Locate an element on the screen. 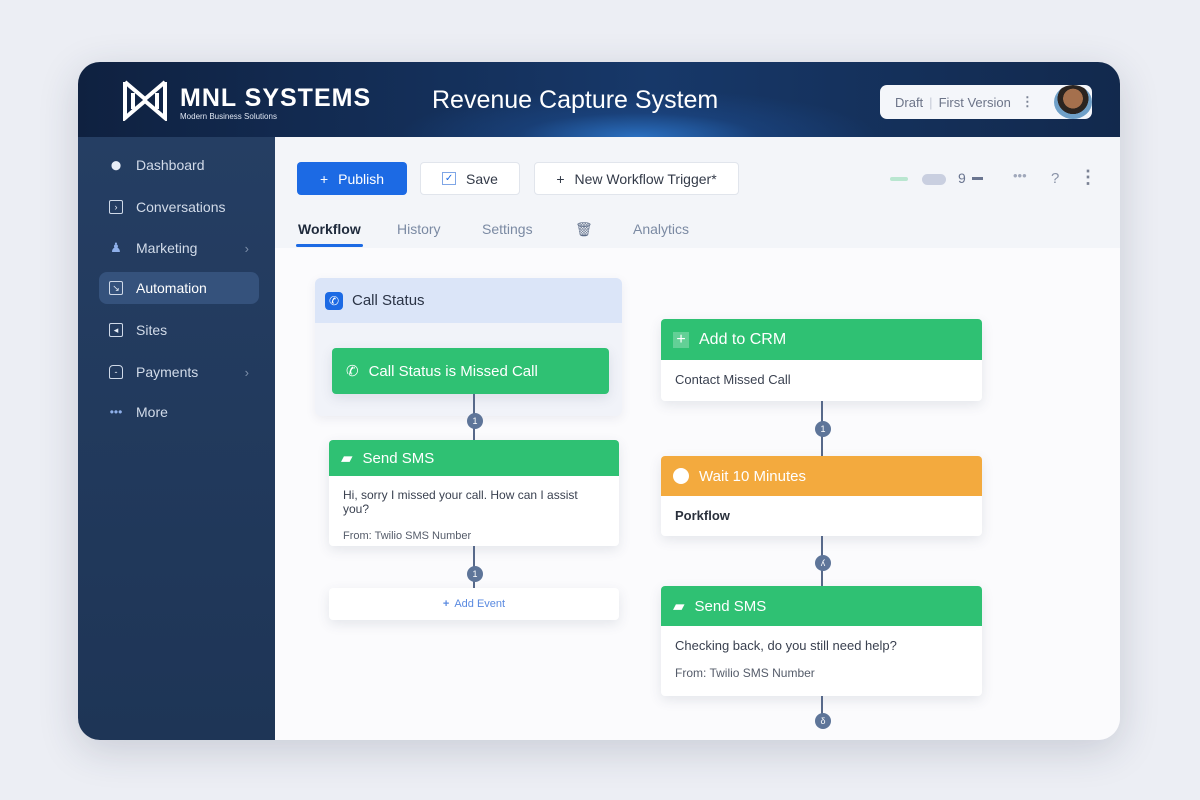 The width and height of the screenshot is (1200, 800). trigger-group-header: ✆ Call Status is located at coordinates (468, 300).